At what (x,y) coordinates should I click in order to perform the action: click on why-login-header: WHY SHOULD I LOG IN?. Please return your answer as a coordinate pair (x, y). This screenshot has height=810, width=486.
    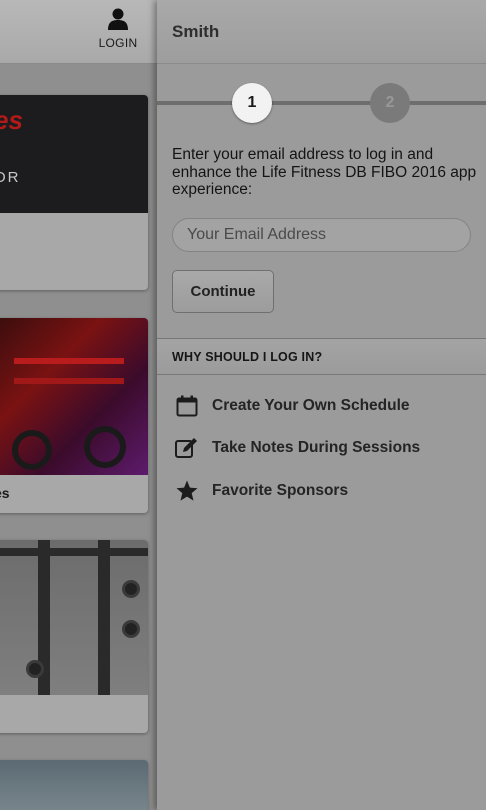
    Looking at the image, I should click on (321, 356).